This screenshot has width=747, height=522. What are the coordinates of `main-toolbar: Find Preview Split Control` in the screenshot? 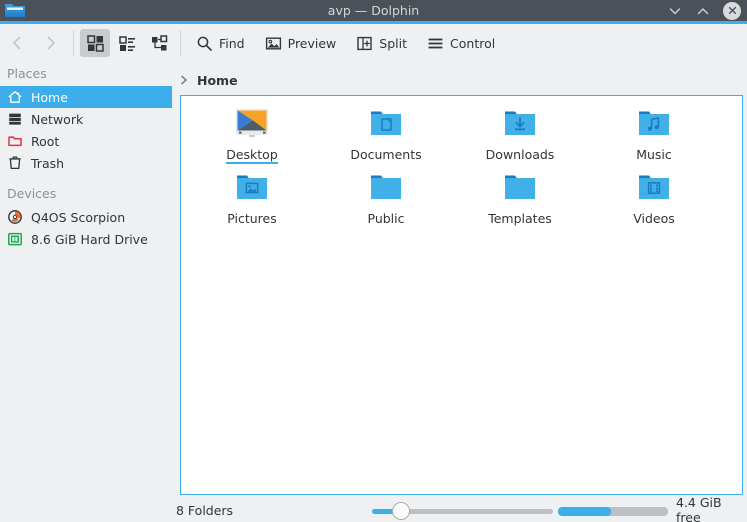 It's located at (373, 43).